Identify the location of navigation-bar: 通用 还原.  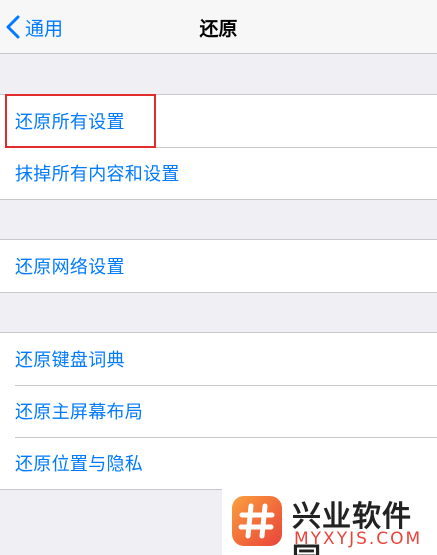
(218, 27).